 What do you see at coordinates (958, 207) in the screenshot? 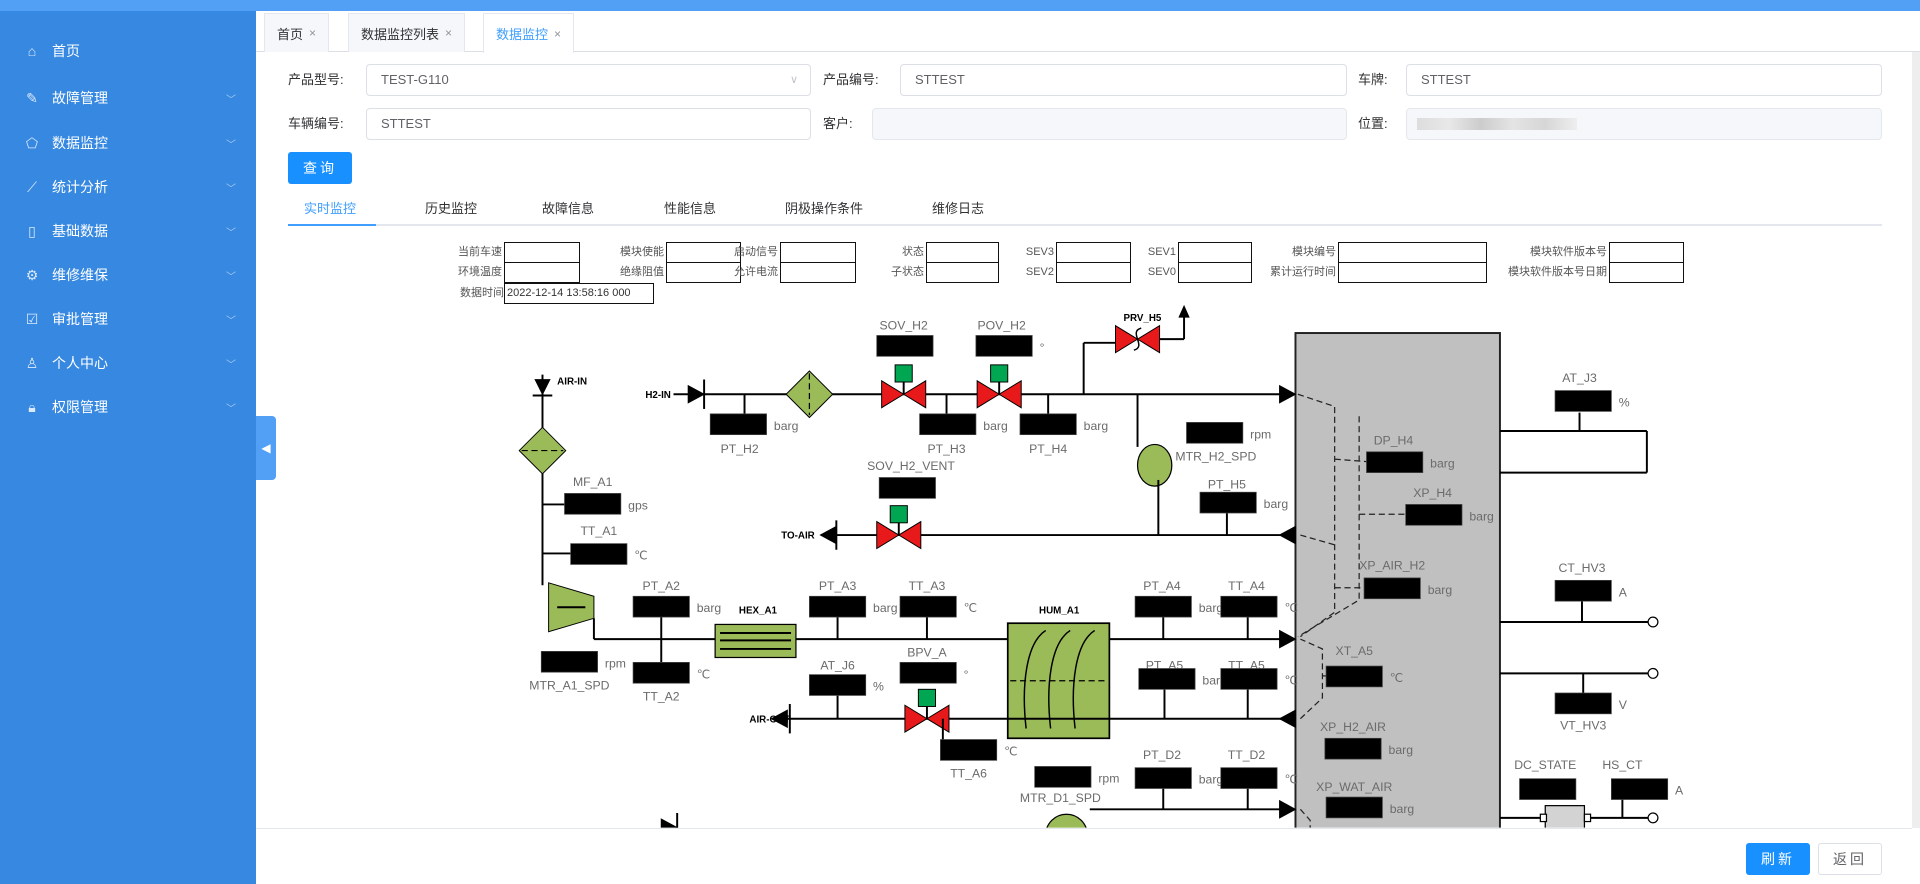
I see `subtab-maintenance-log: 维修日志` at bounding box center [958, 207].